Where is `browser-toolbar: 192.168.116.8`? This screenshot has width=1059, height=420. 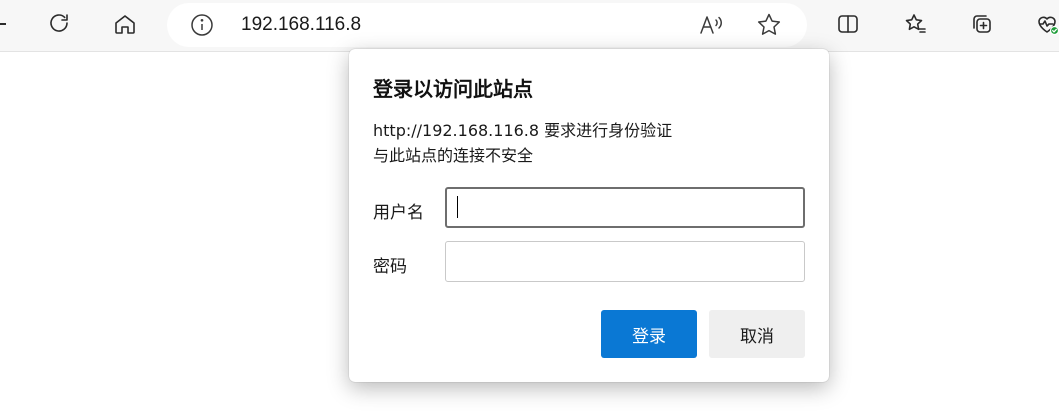 browser-toolbar: 192.168.116.8 is located at coordinates (529, 26).